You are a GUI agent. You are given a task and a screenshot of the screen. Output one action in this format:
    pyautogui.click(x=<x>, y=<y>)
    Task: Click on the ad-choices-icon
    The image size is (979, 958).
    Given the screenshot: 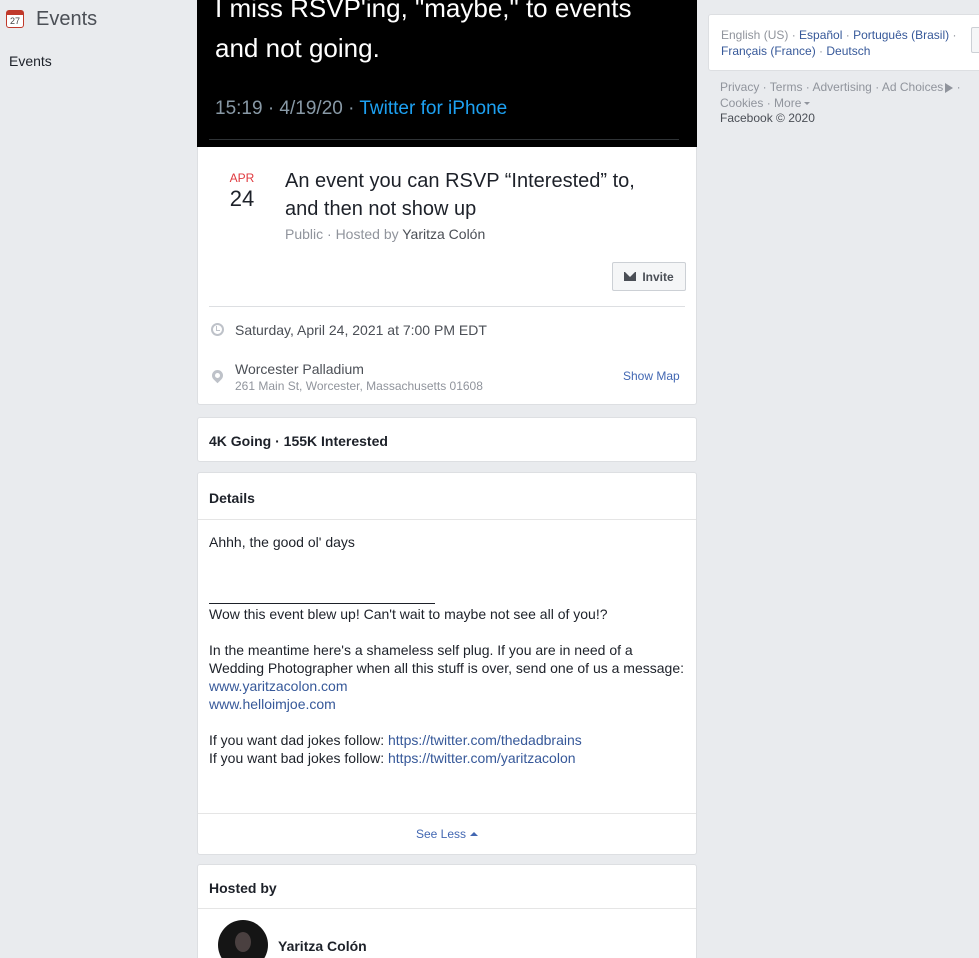 What is the action you would take?
    pyautogui.click(x=949, y=87)
    